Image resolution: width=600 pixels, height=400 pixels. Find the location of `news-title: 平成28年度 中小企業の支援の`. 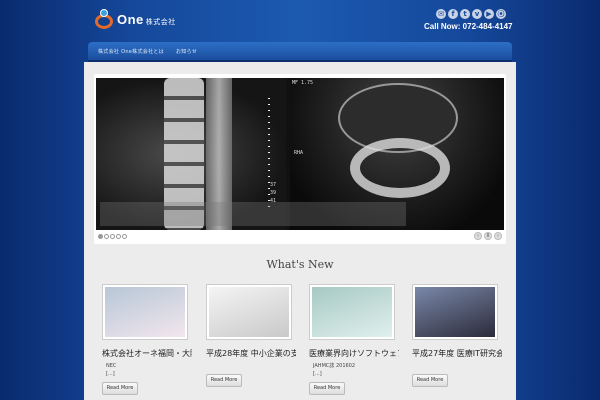

news-title: 平成28年度 中小企業の支援の is located at coordinates (251, 353).